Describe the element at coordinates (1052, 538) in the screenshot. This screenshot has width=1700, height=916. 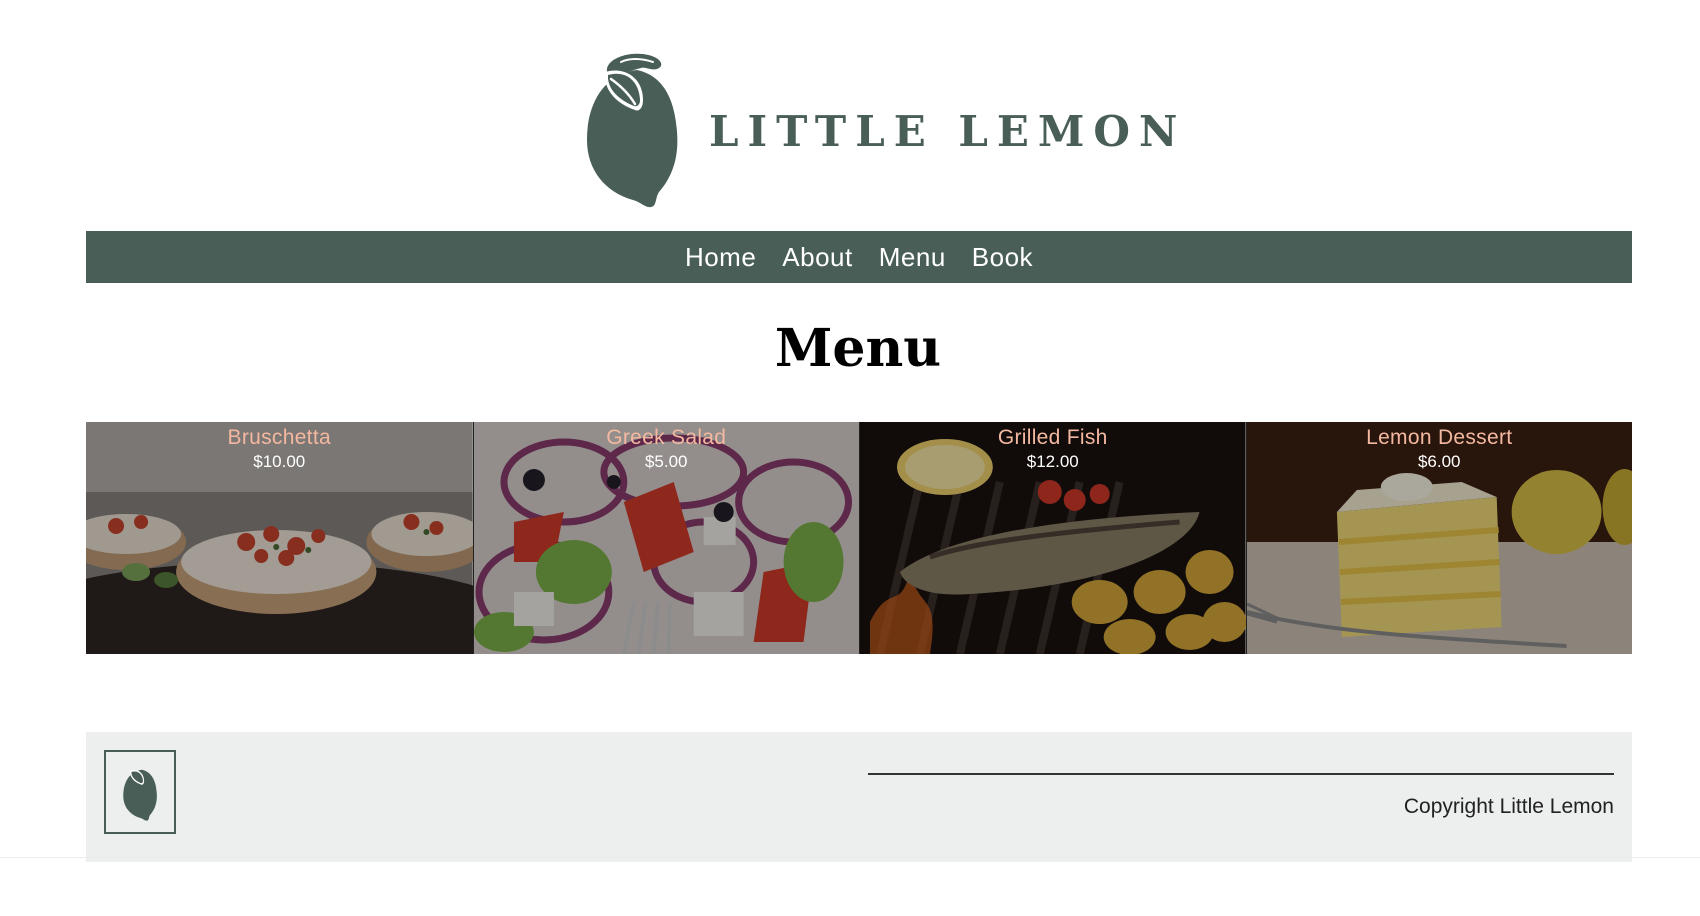
I see `menu-card-grilled-fish: Grilled Fish $12.00` at that location.